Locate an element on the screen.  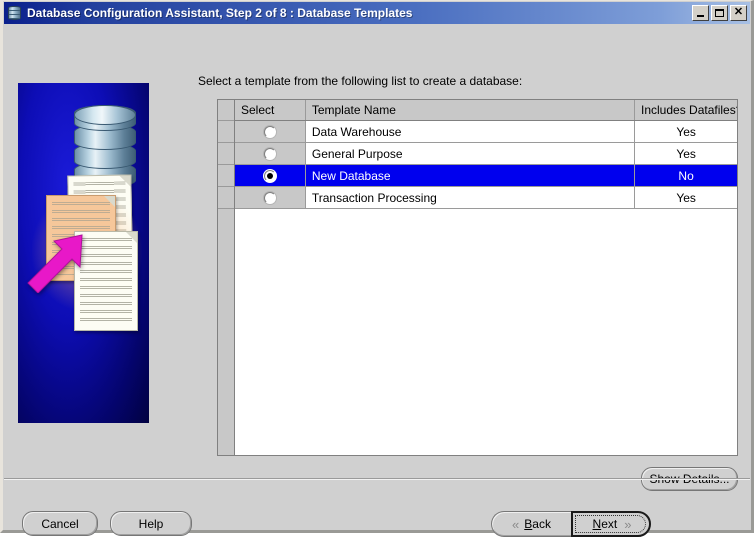
template-name-cell: Transaction Processing is located at coordinates (470, 198).